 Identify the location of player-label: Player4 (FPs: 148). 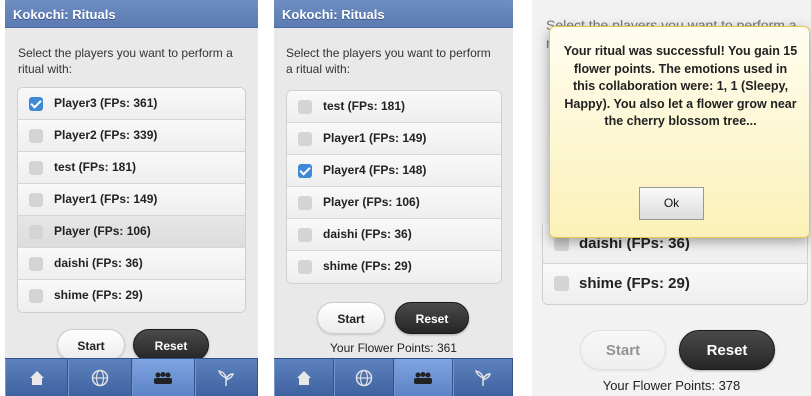
(375, 170).